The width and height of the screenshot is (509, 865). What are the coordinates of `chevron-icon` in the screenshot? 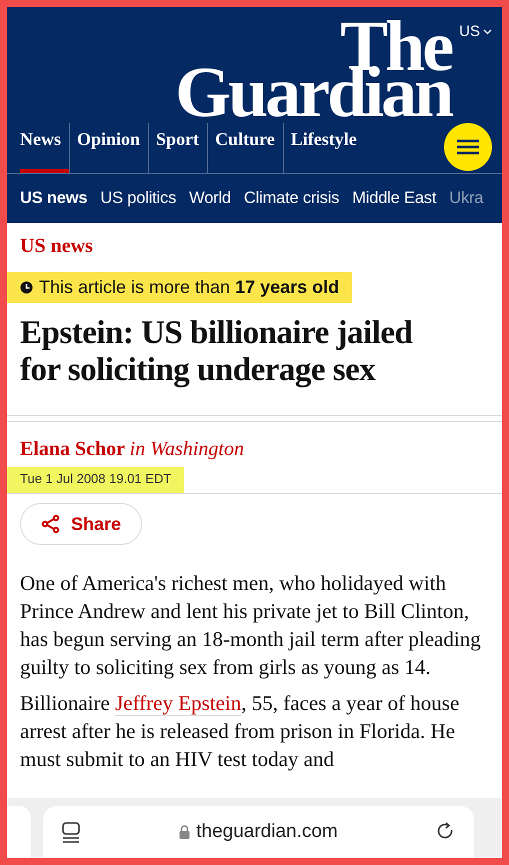 It's located at (487, 31).